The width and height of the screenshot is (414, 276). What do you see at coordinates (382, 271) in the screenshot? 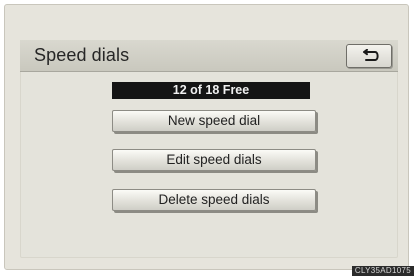
I see `image-code-label: CLY35AD1075` at bounding box center [382, 271].